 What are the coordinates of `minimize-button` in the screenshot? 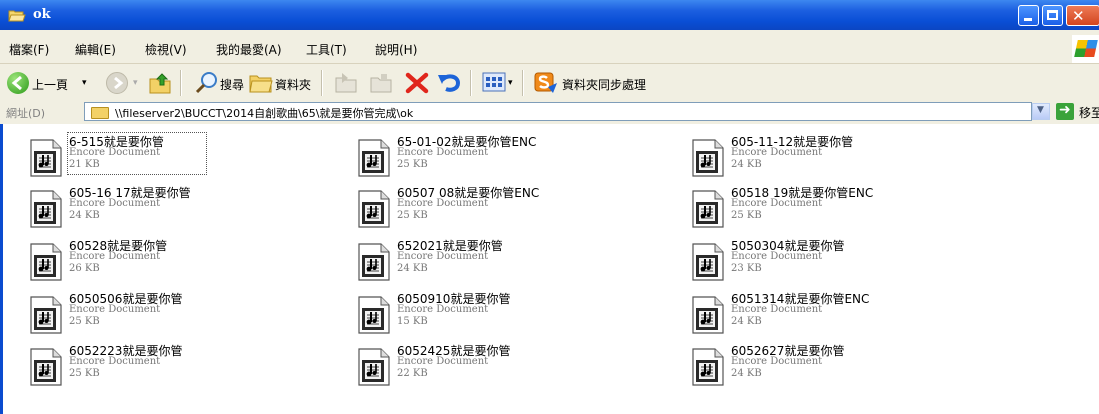 It's located at (1028, 15).